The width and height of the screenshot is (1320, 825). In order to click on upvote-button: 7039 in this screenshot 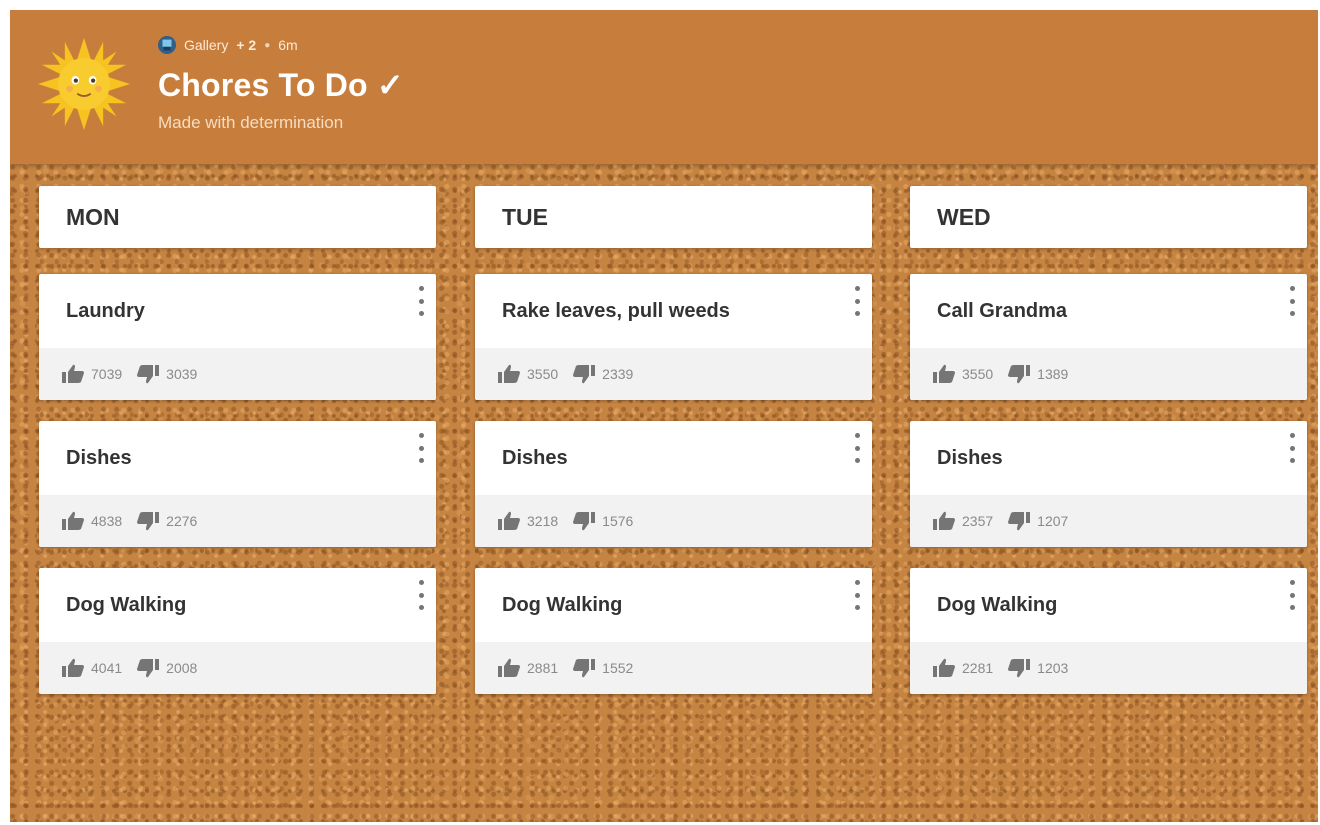, I will do `click(91, 374)`.